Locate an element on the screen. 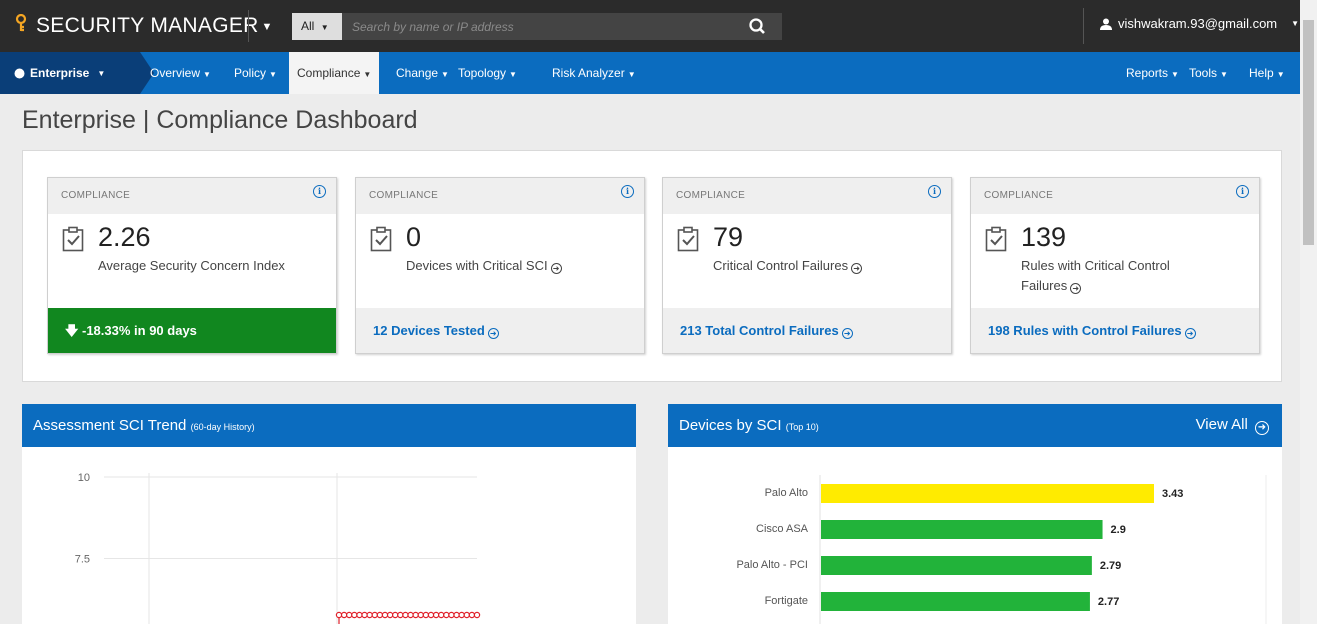 The height and width of the screenshot is (624, 1317). rules-control-failures-link: 198 Rules with Control Failures ➜ is located at coordinates (1115, 330).